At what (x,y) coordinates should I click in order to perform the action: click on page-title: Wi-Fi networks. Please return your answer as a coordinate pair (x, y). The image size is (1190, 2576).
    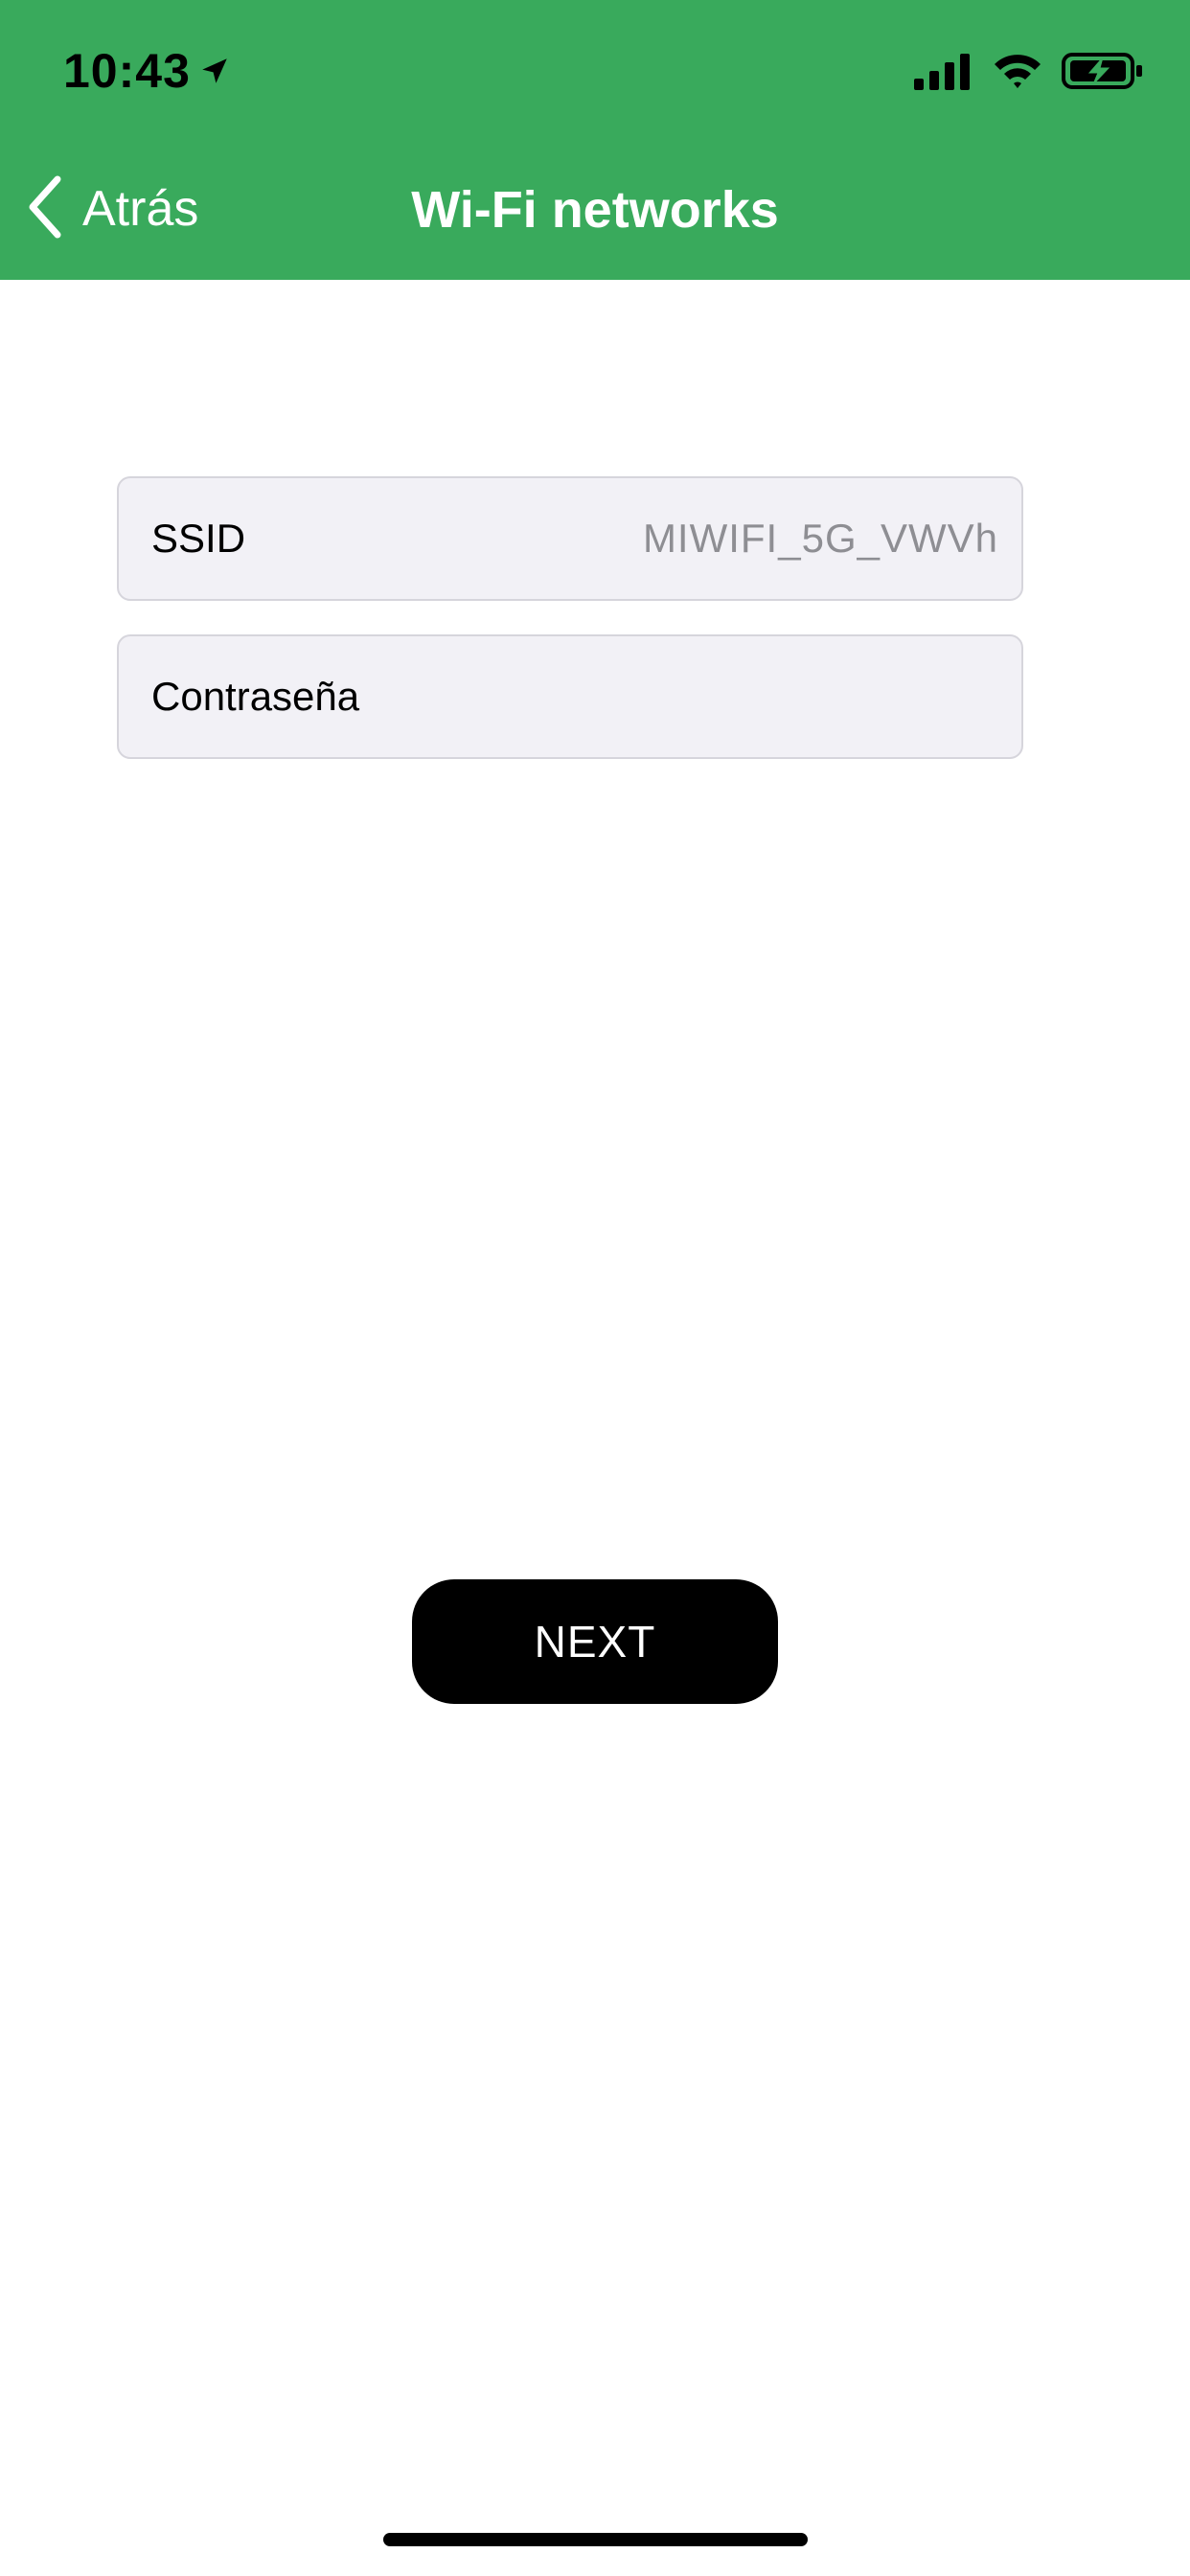
    Looking at the image, I should click on (595, 210).